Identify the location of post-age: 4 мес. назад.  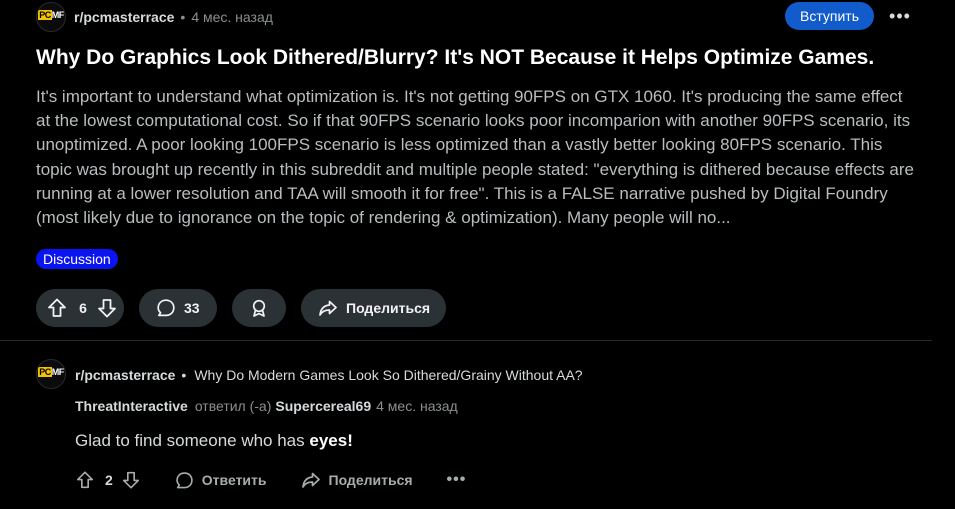
(232, 17).